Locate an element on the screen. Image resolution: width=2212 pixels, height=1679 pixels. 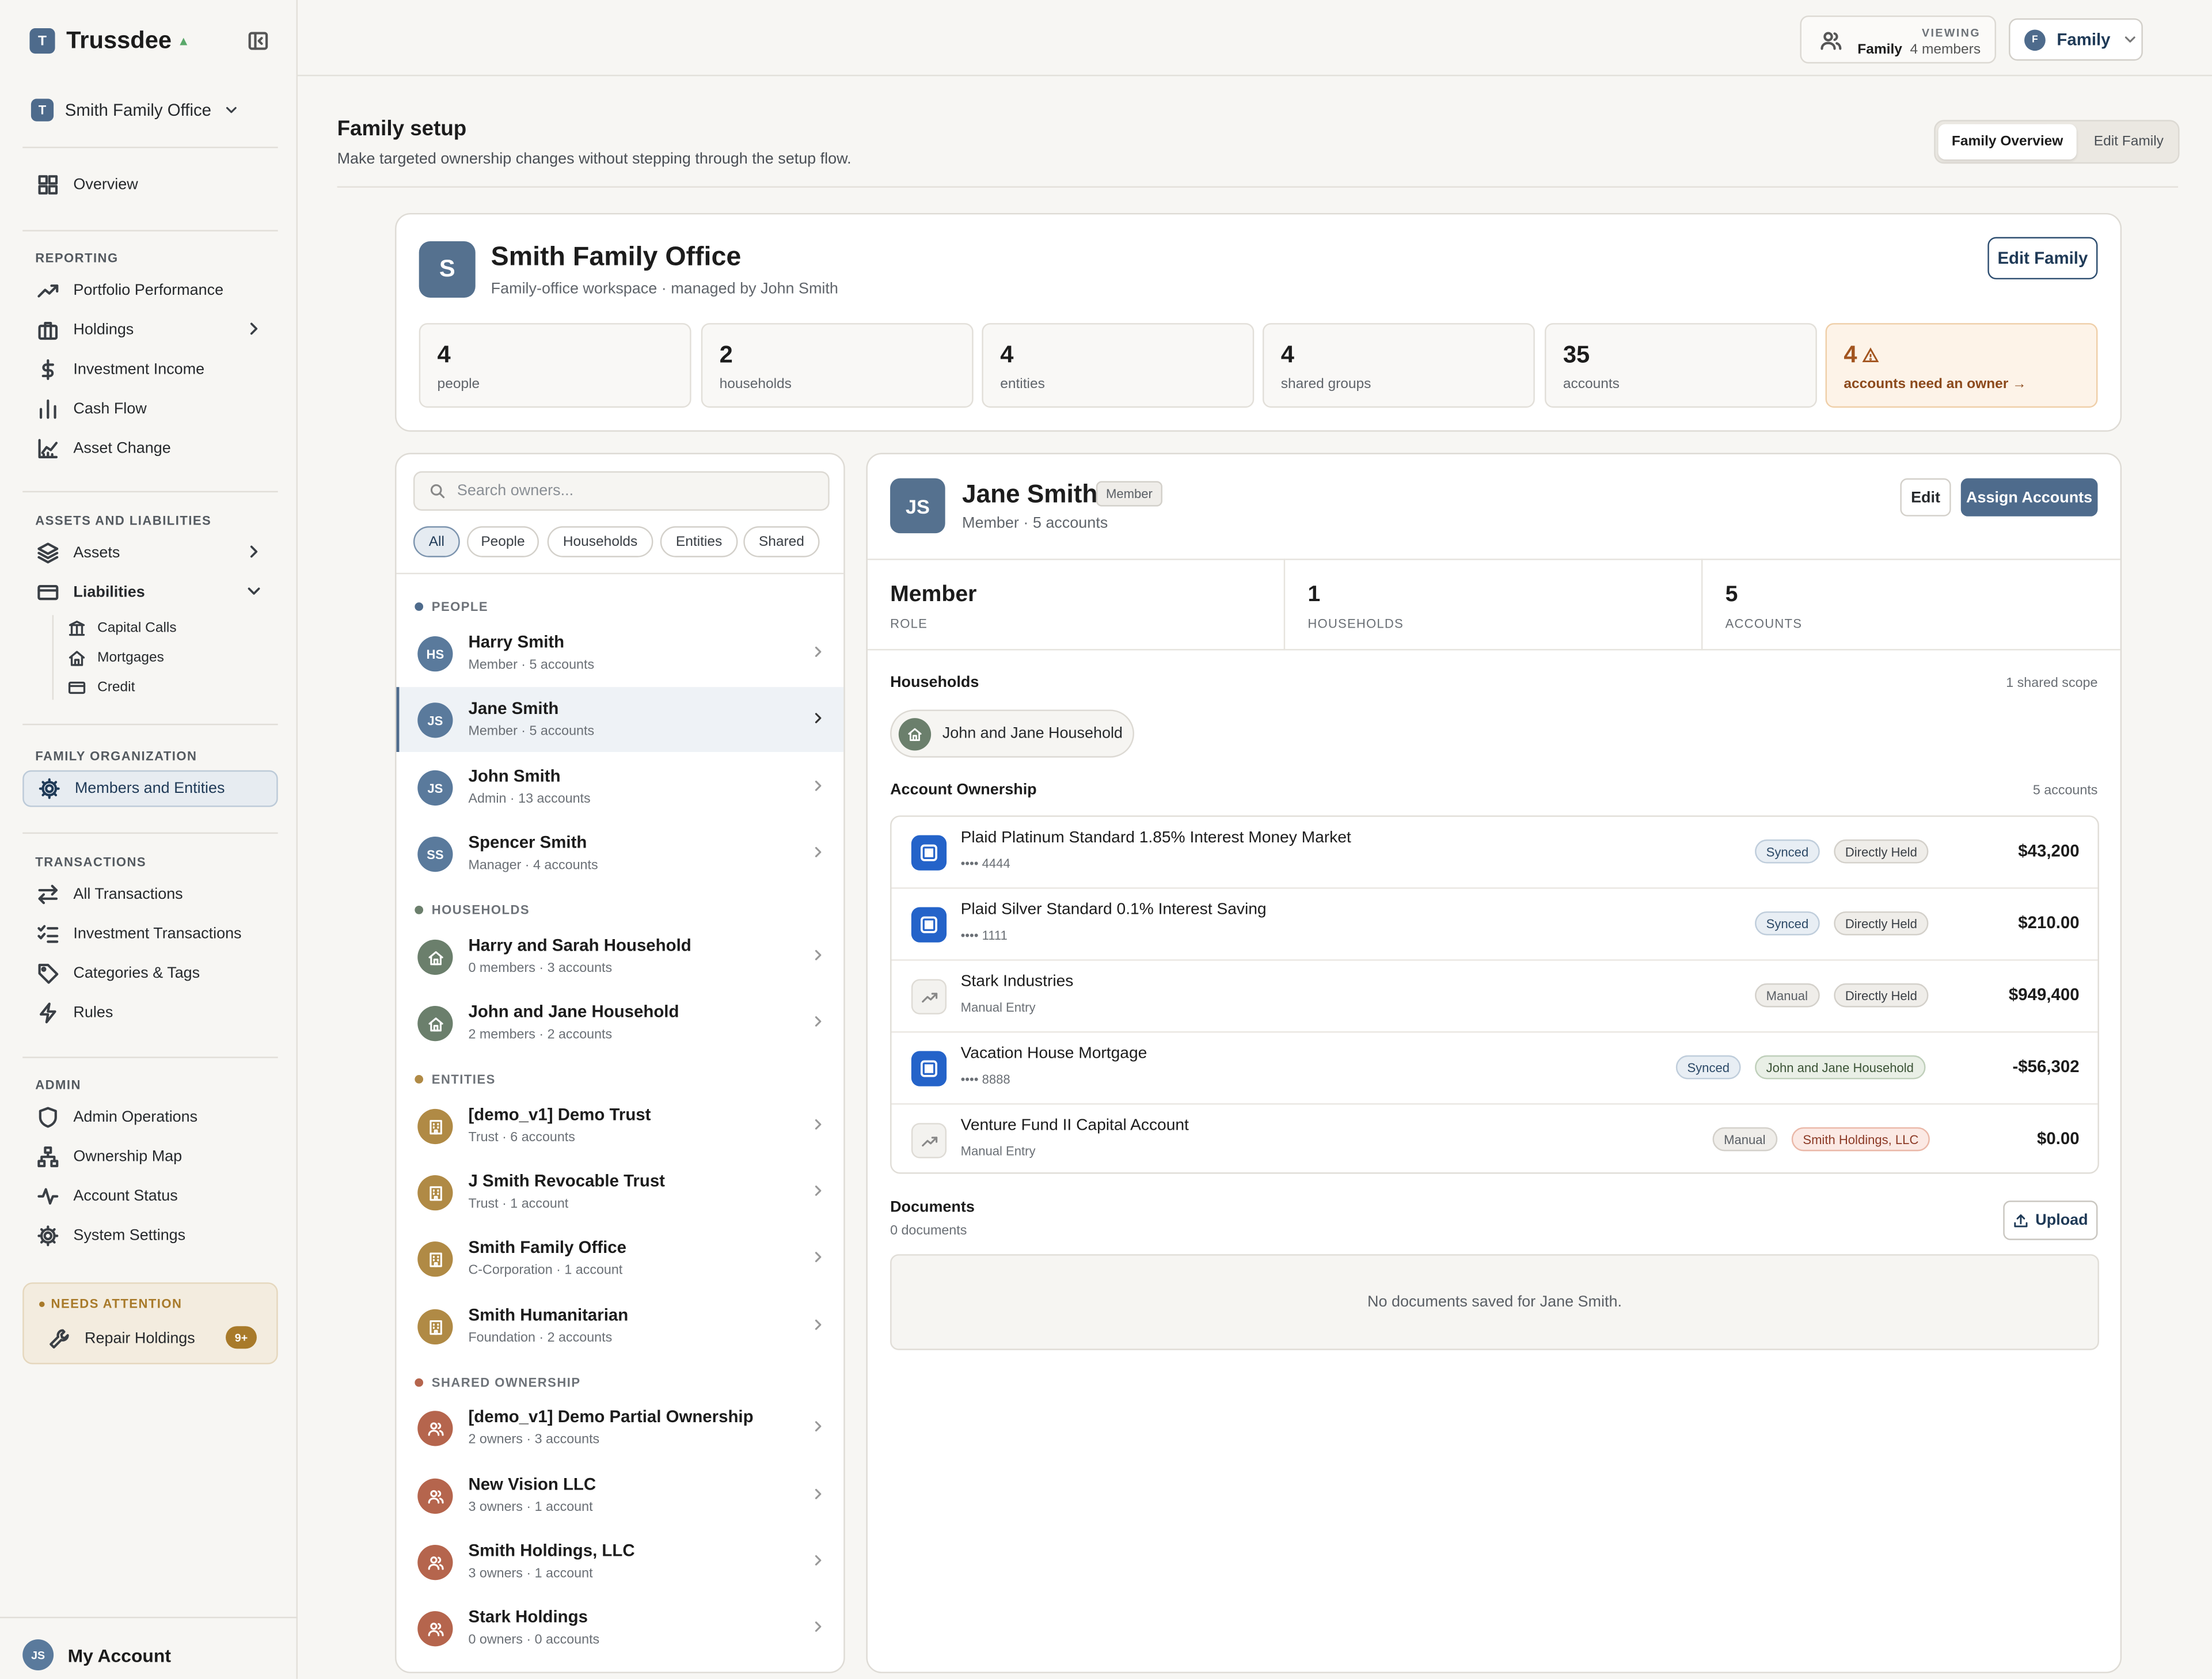
filter-shared: Shared is located at coordinates (781, 541).